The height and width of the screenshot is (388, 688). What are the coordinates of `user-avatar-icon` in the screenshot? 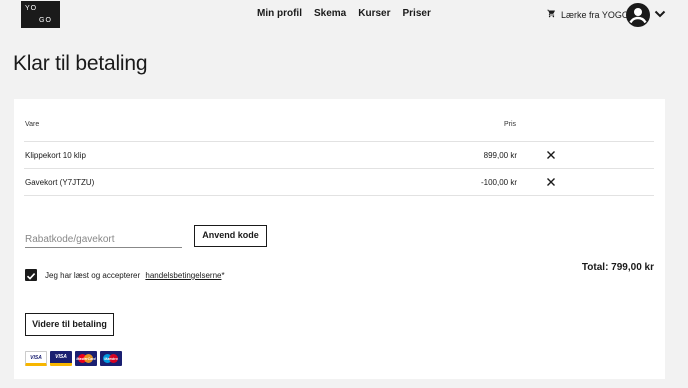 It's located at (638, 15).